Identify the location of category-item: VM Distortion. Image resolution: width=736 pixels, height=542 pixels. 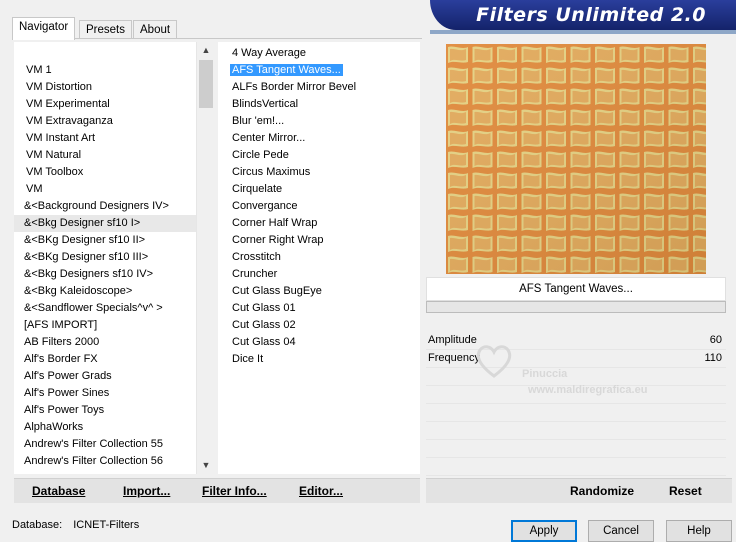
(105, 87).